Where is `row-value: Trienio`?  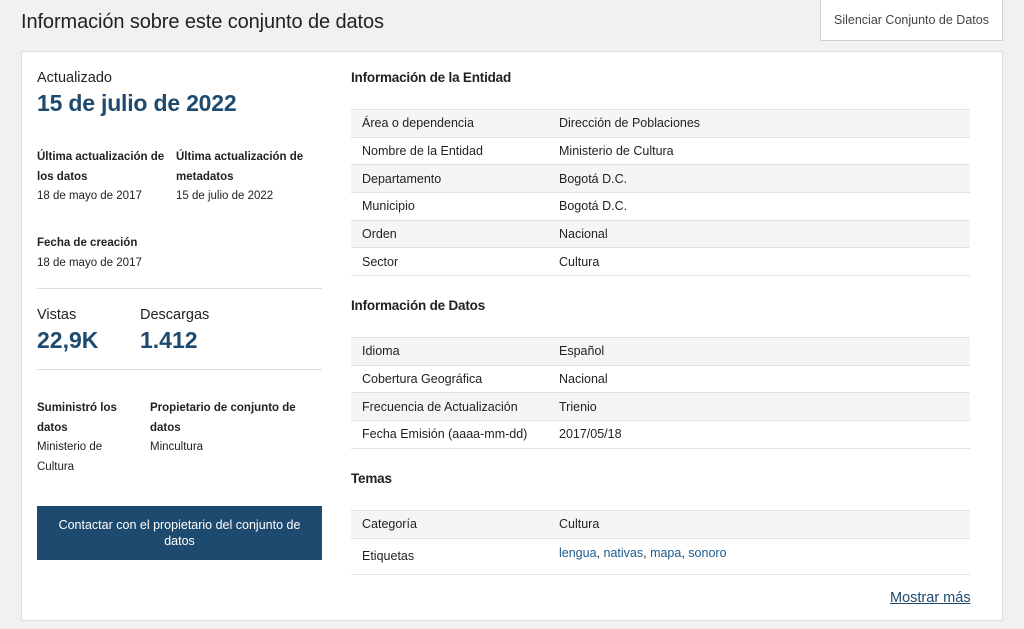
row-value: Trienio is located at coordinates (578, 406).